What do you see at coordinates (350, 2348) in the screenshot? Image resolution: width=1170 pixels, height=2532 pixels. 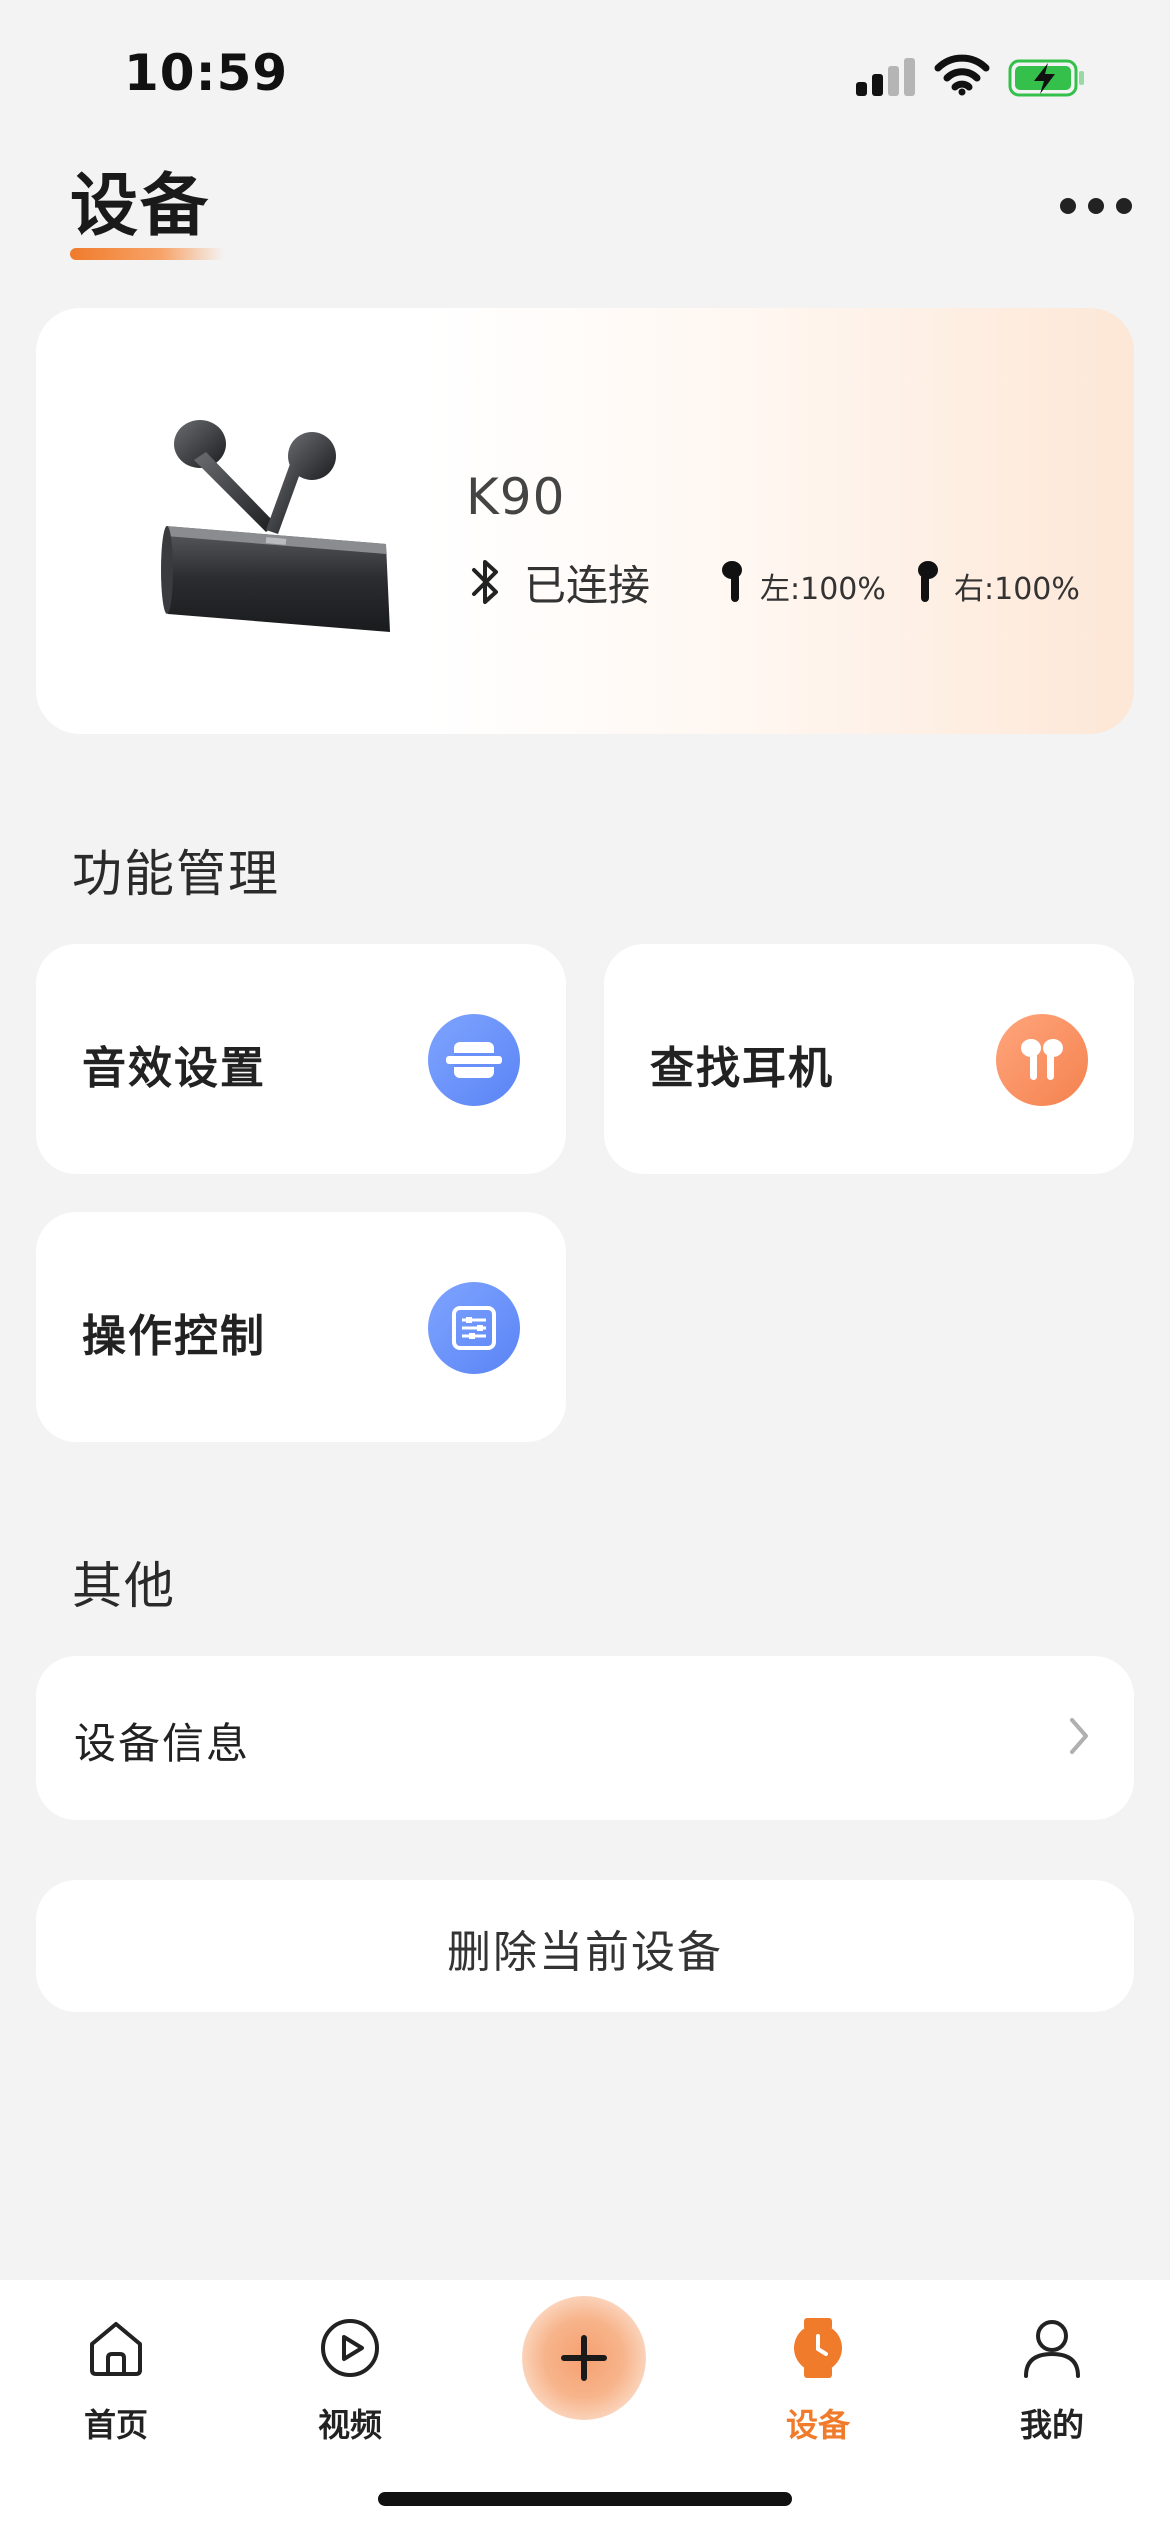 I see `play-icon` at bounding box center [350, 2348].